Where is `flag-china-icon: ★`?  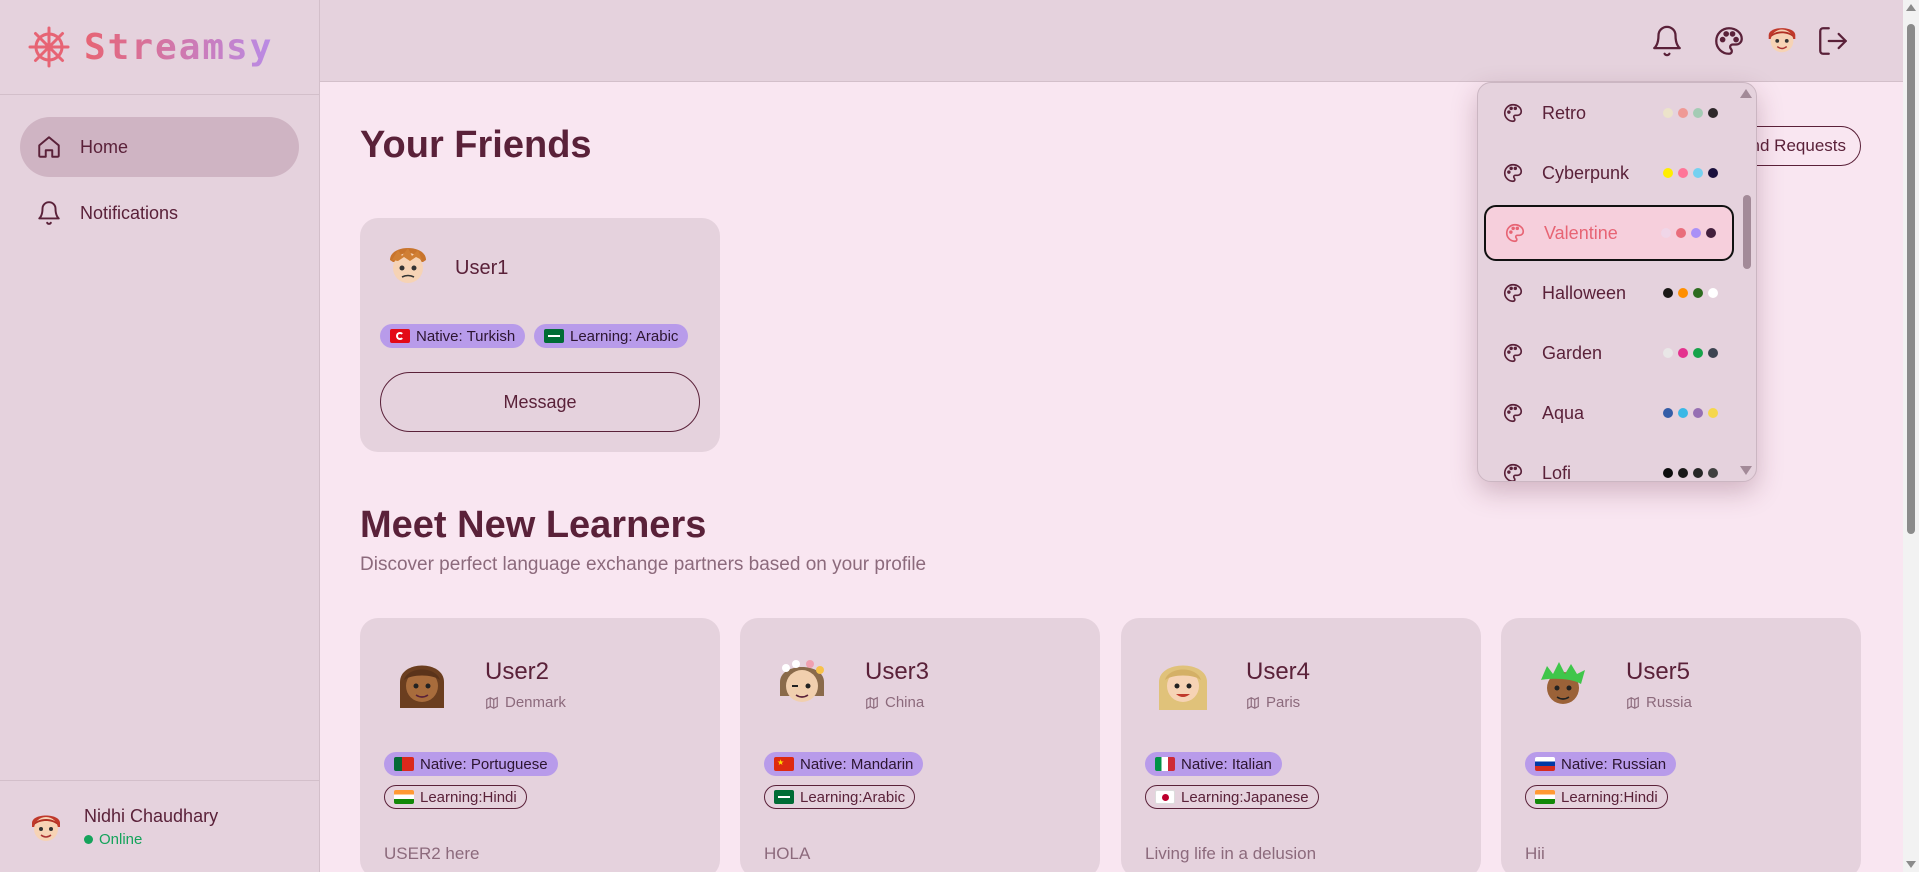 flag-china-icon: ★ is located at coordinates (784, 764).